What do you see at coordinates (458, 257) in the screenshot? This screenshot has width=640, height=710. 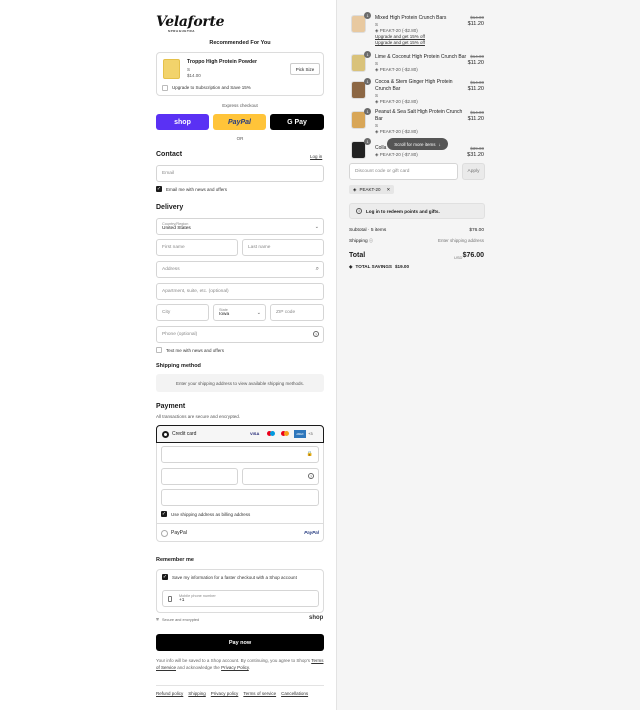 I see `total-currency: USD` at bounding box center [458, 257].